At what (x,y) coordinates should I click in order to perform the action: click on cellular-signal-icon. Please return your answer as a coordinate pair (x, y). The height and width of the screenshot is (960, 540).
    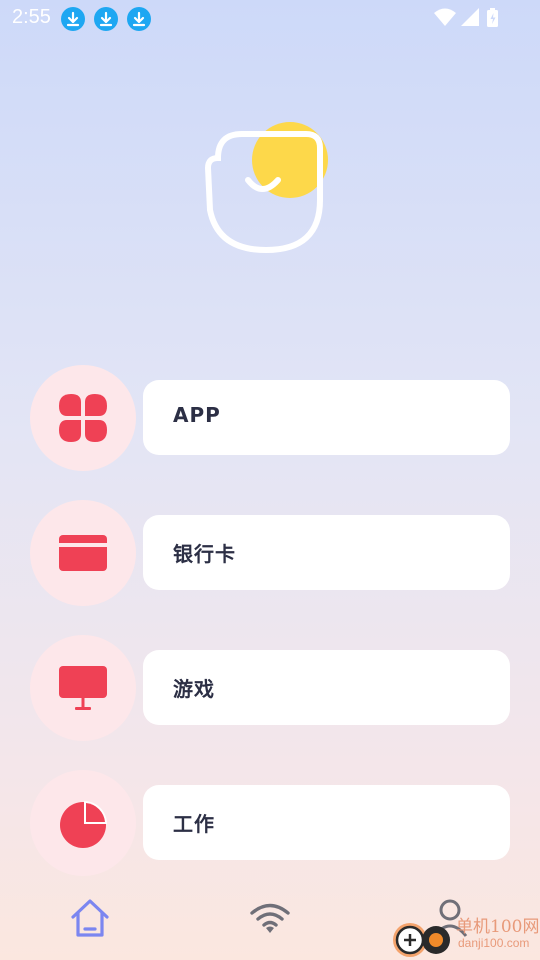
    Looking at the image, I should click on (470, 17).